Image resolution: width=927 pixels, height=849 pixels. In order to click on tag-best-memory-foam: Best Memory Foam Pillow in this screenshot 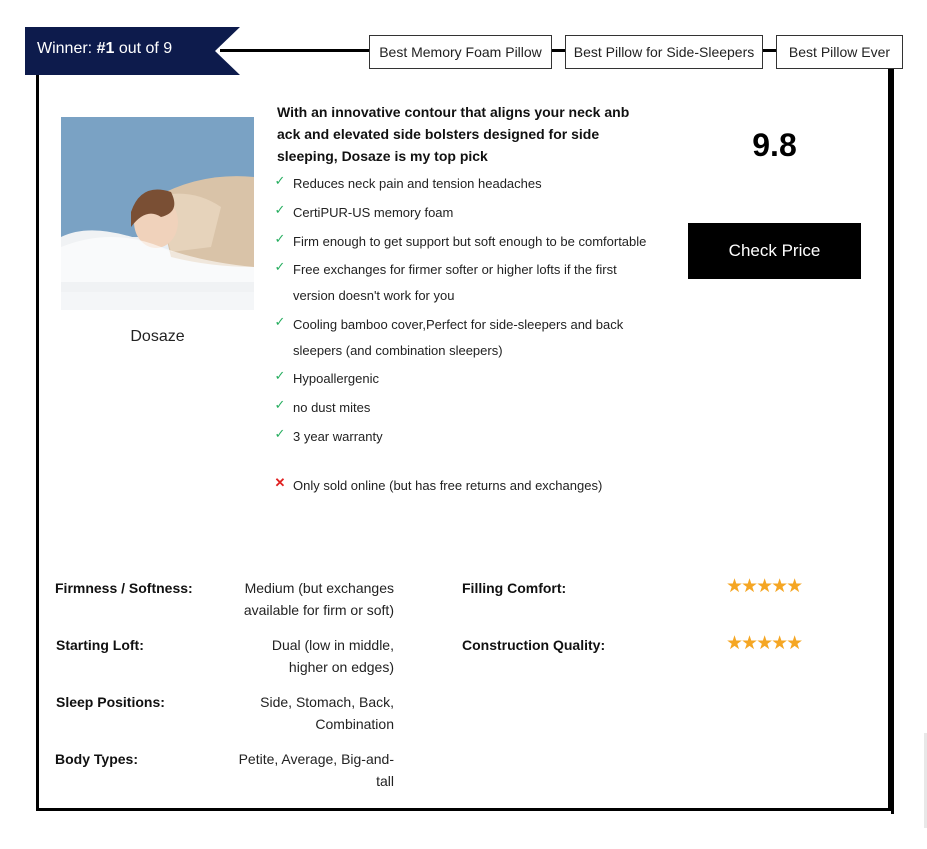, I will do `click(460, 52)`.